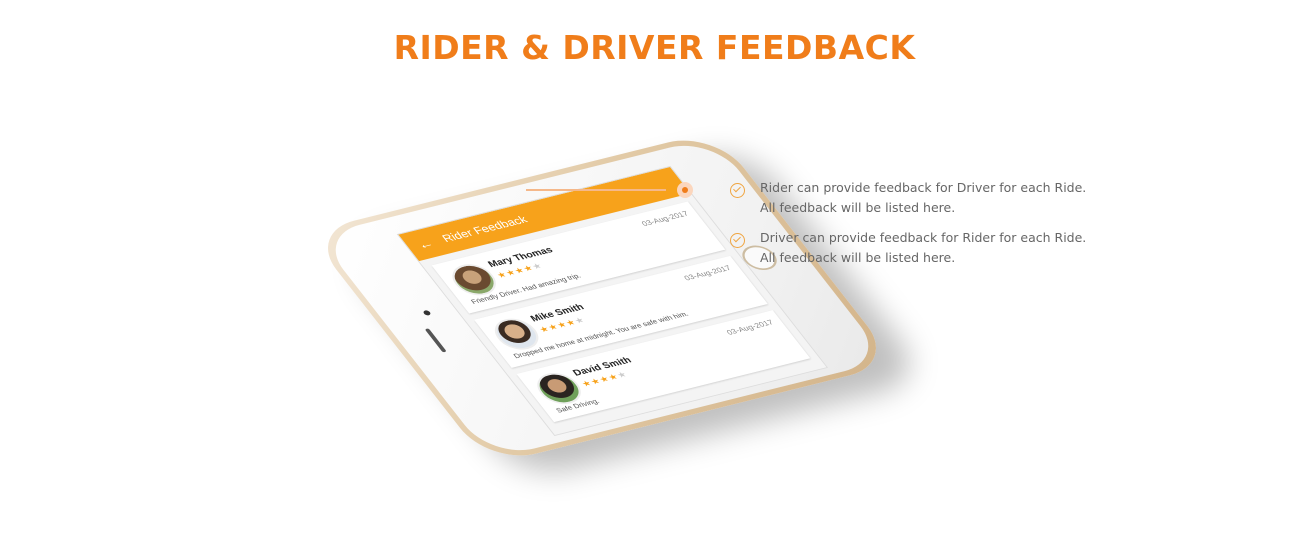  Describe the element at coordinates (425, 244) in the screenshot. I see `arrow-left-icon: ←` at that location.